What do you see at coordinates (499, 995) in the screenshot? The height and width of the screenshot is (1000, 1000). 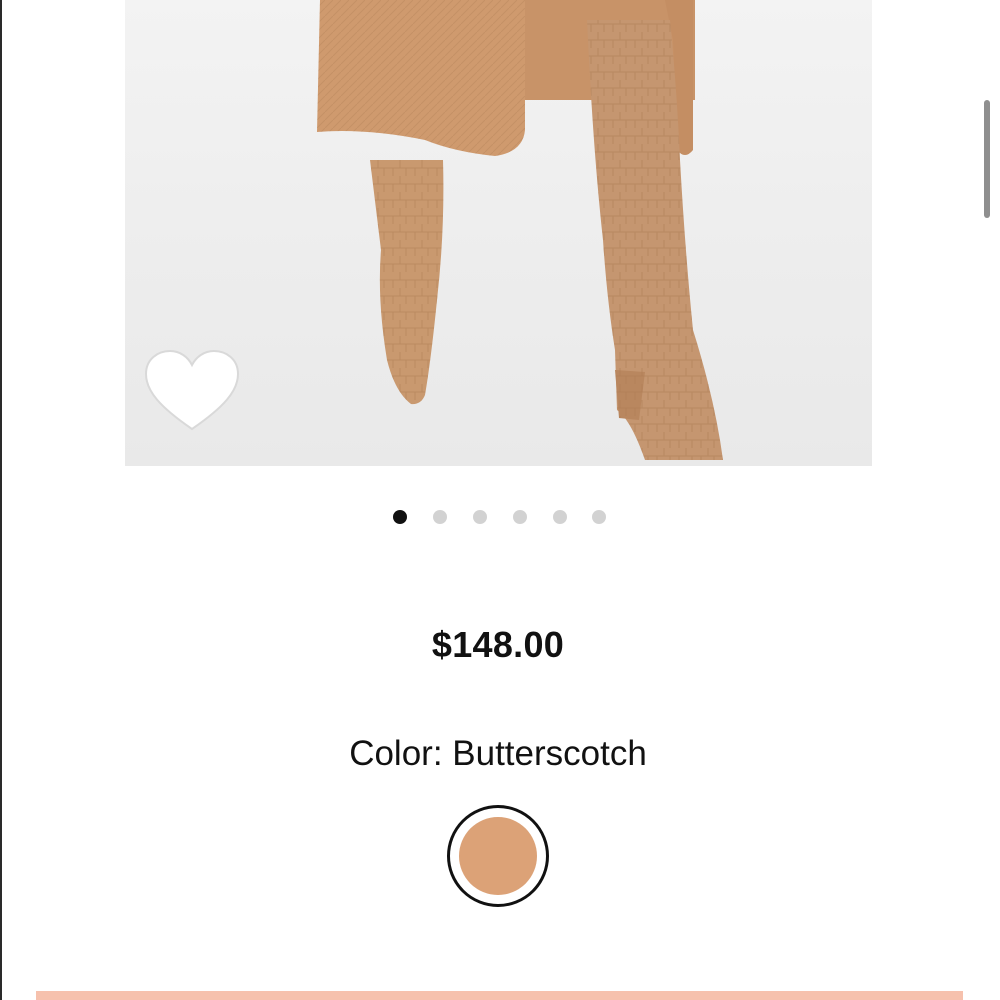 I see `add-to-bag-bar` at bounding box center [499, 995].